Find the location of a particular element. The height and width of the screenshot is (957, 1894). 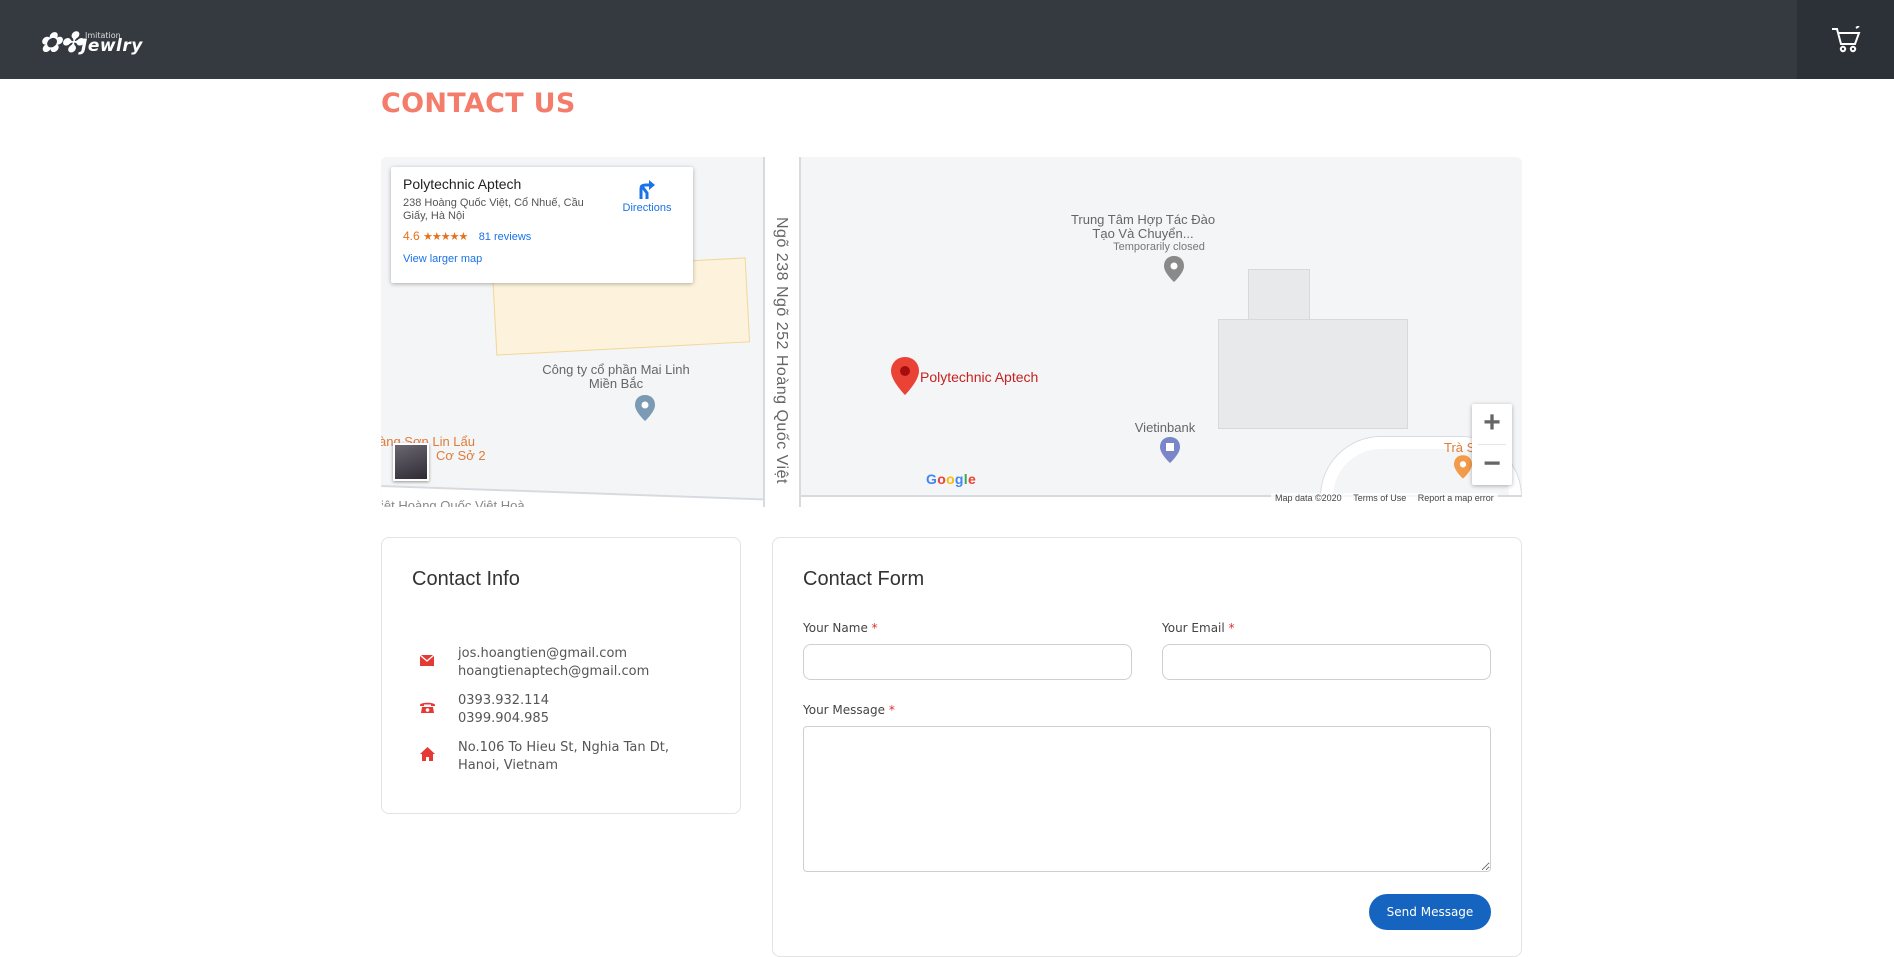

map-poi-label: Trà S is located at coordinates (1460, 447).